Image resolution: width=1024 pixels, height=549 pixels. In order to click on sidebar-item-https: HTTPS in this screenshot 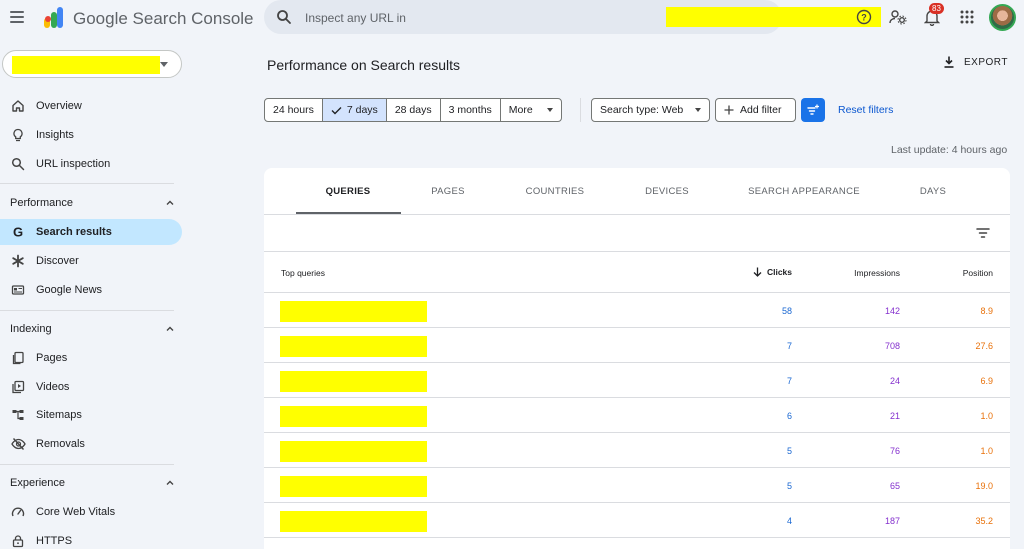, I will do `click(91, 538)`.